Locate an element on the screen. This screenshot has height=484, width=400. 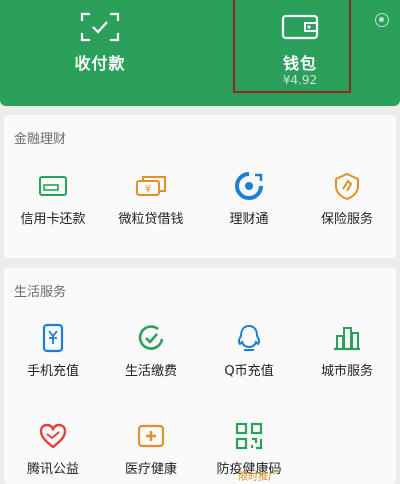
licaitong-label: 理财通 is located at coordinates (249, 219).